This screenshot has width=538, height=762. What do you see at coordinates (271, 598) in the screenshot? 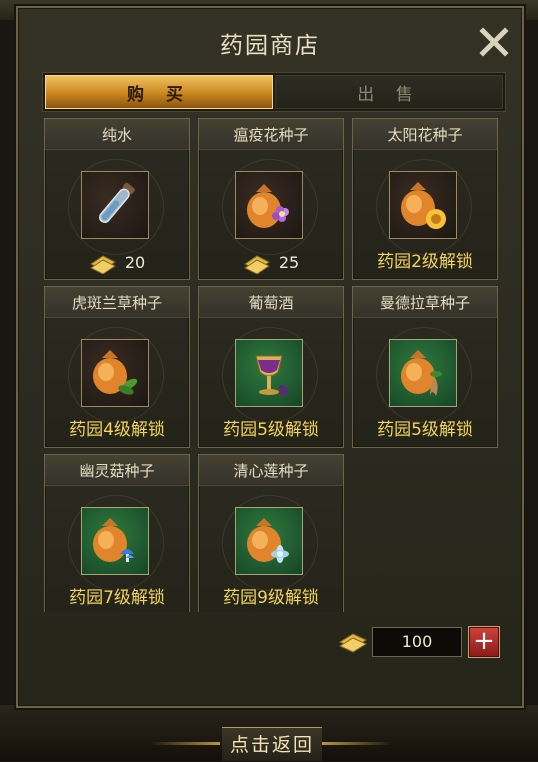
I see `unlock-requirement: 药园9级解锁` at bounding box center [271, 598].